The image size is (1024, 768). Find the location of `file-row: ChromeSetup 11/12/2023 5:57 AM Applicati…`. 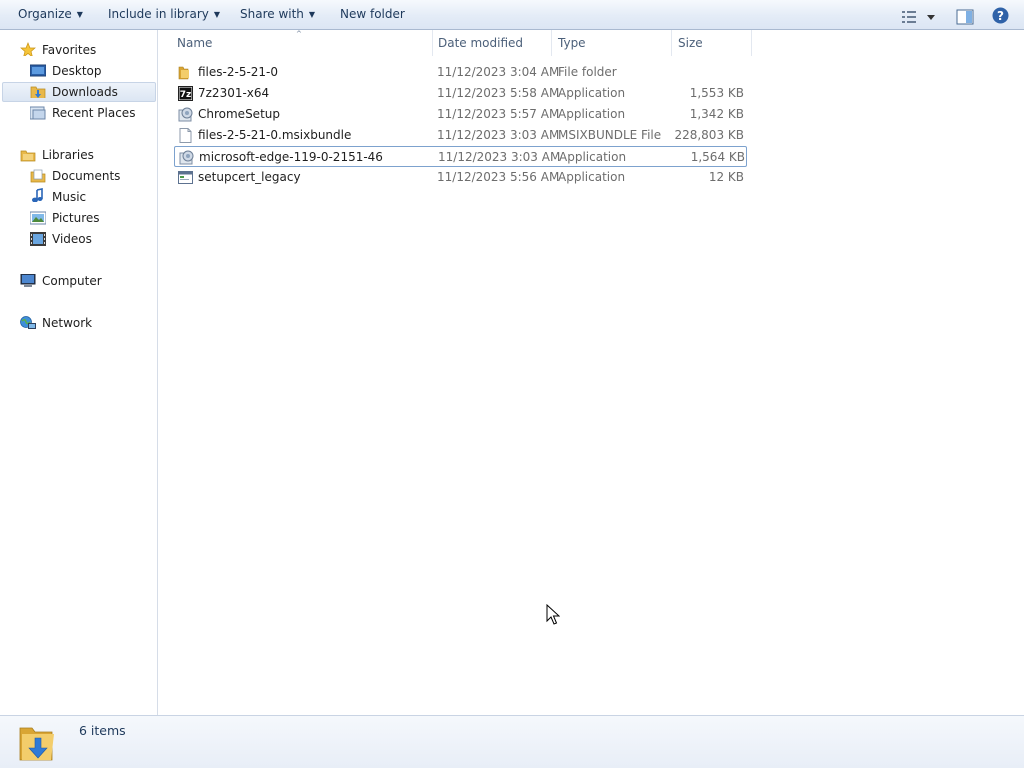

file-row: ChromeSetup 11/12/2023 5:57 AM Applicati… is located at coordinates (460, 114).